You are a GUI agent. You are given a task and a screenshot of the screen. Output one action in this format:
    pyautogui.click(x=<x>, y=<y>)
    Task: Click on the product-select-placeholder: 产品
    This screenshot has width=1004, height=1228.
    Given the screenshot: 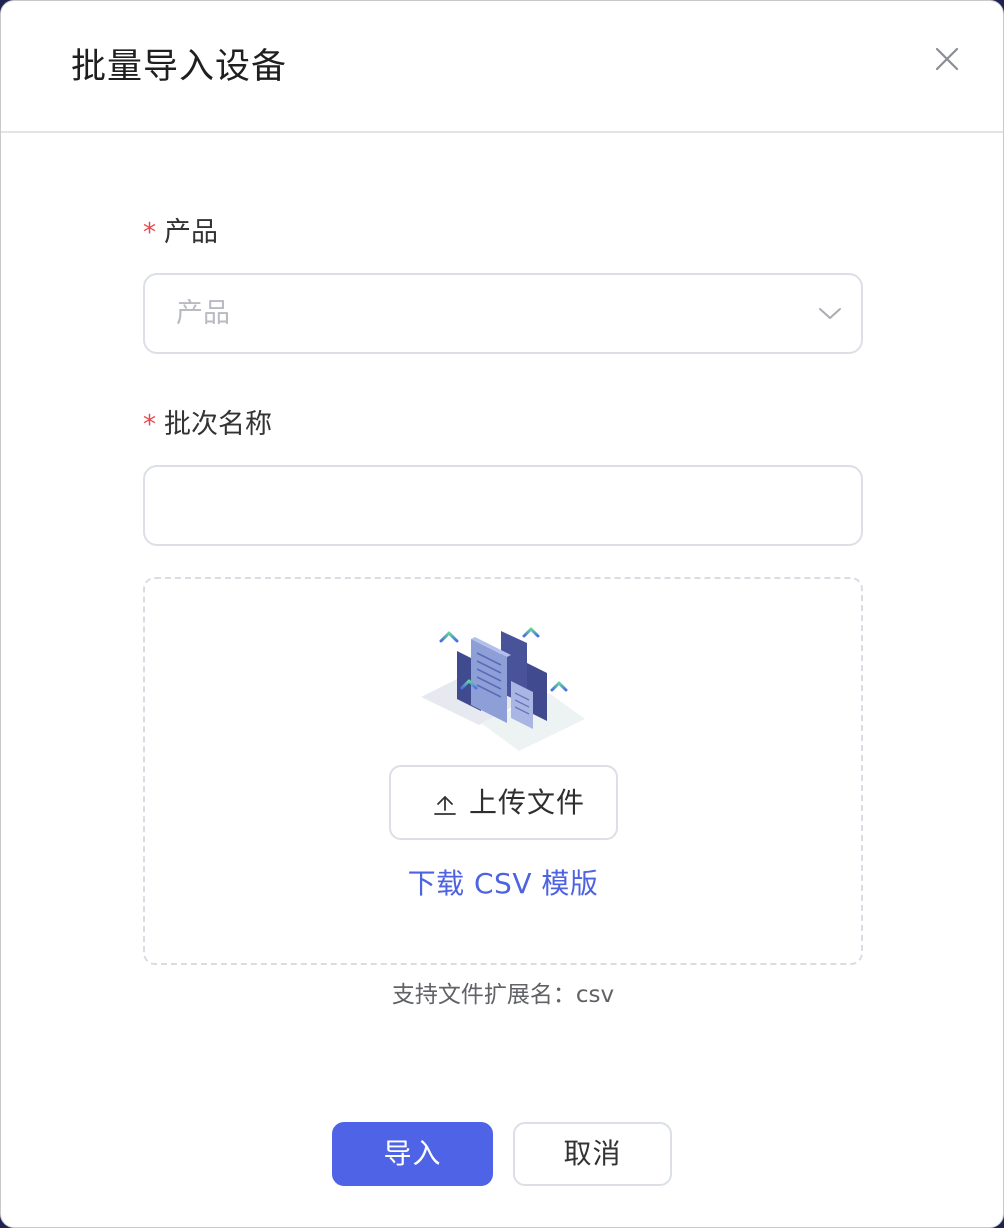 What is the action you would take?
    pyautogui.click(x=203, y=313)
    